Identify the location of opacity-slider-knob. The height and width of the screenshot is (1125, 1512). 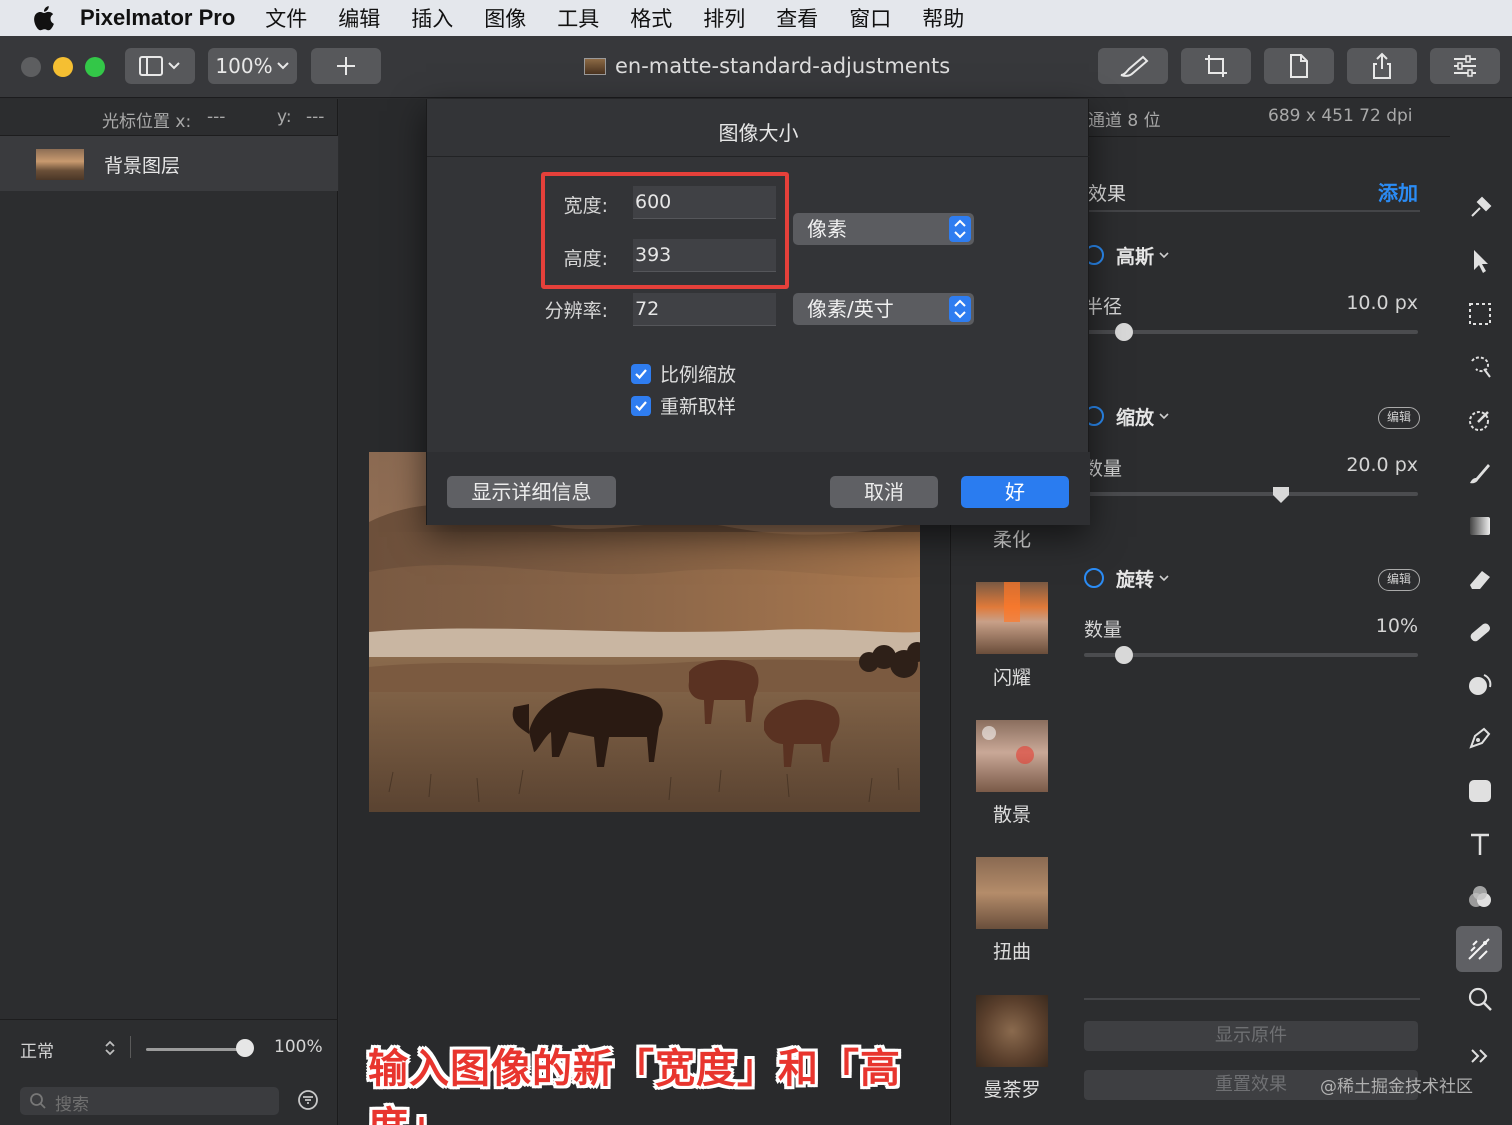
(245, 1048).